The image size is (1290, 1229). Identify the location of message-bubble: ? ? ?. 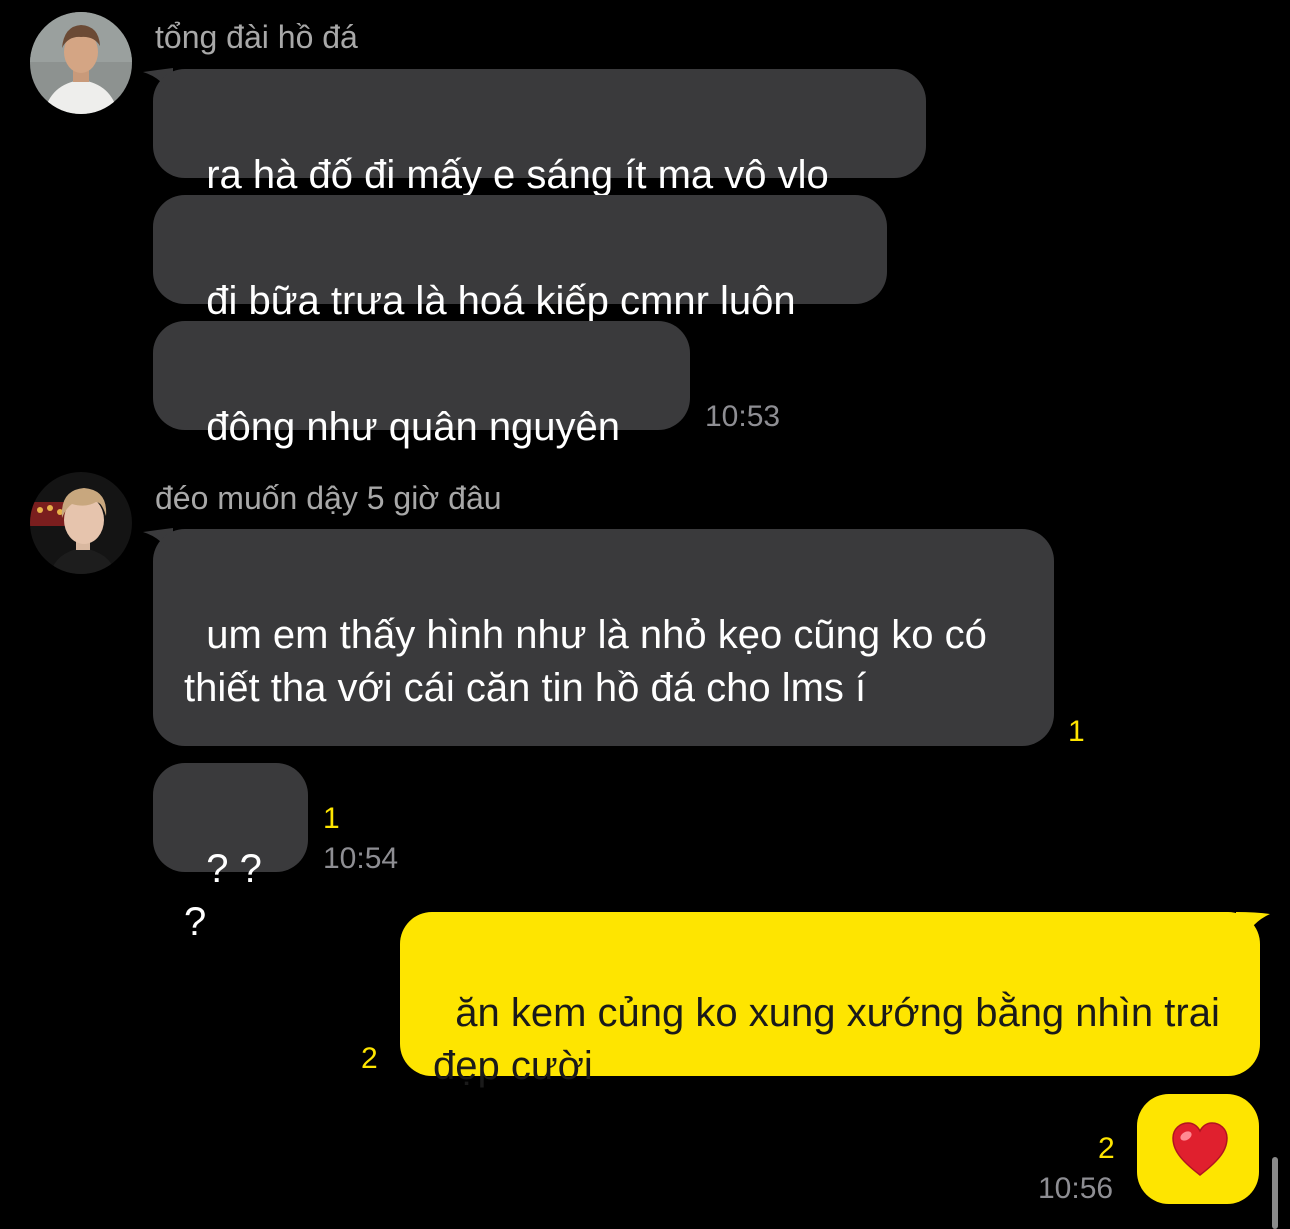
(230, 853).